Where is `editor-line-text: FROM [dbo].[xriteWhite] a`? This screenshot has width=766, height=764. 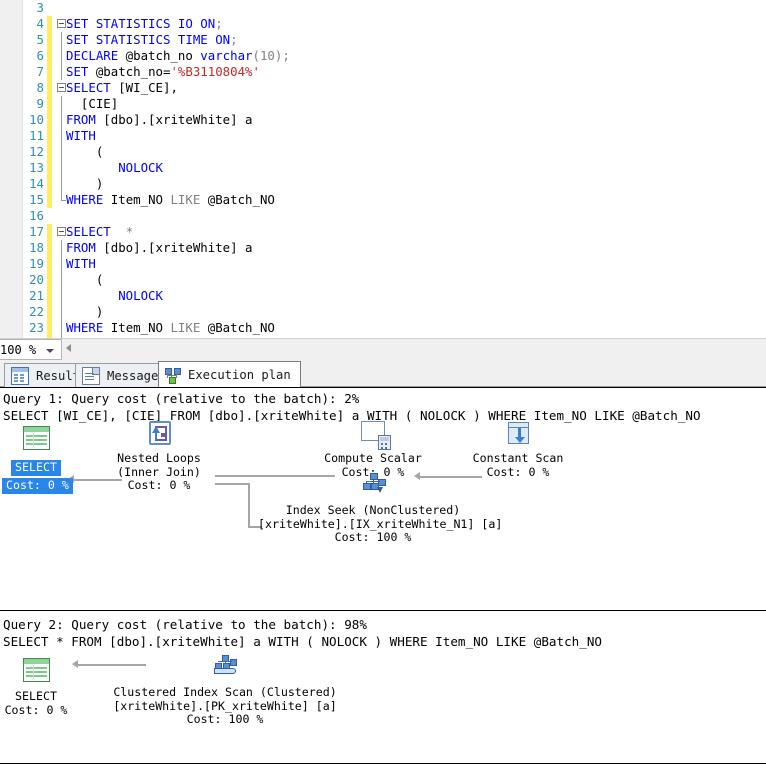 editor-line-text: FROM [dbo].[xriteWhite] a is located at coordinates (159, 248).